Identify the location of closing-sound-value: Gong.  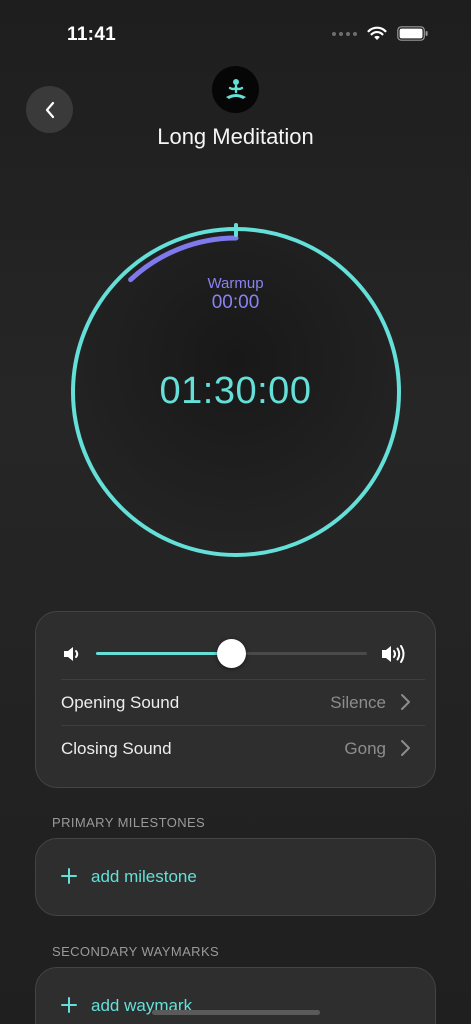
(365, 748).